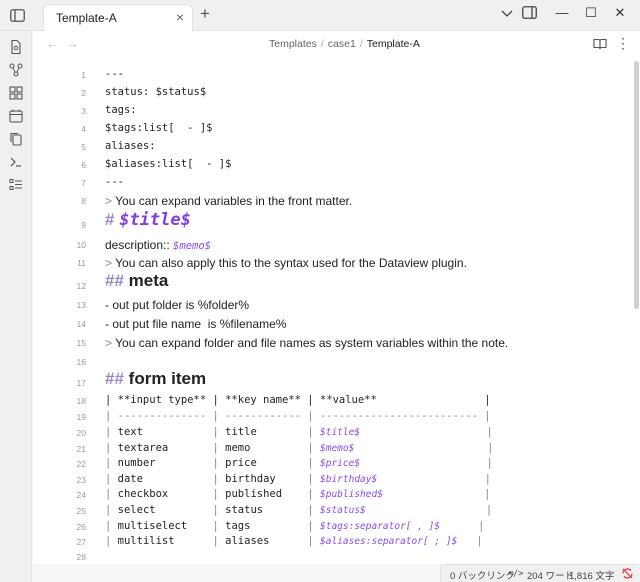  What do you see at coordinates (320, 15) in the screenshot?
I see `title-bar: Template-A × + — ☐ ✕` at bounding box center [320, 15].